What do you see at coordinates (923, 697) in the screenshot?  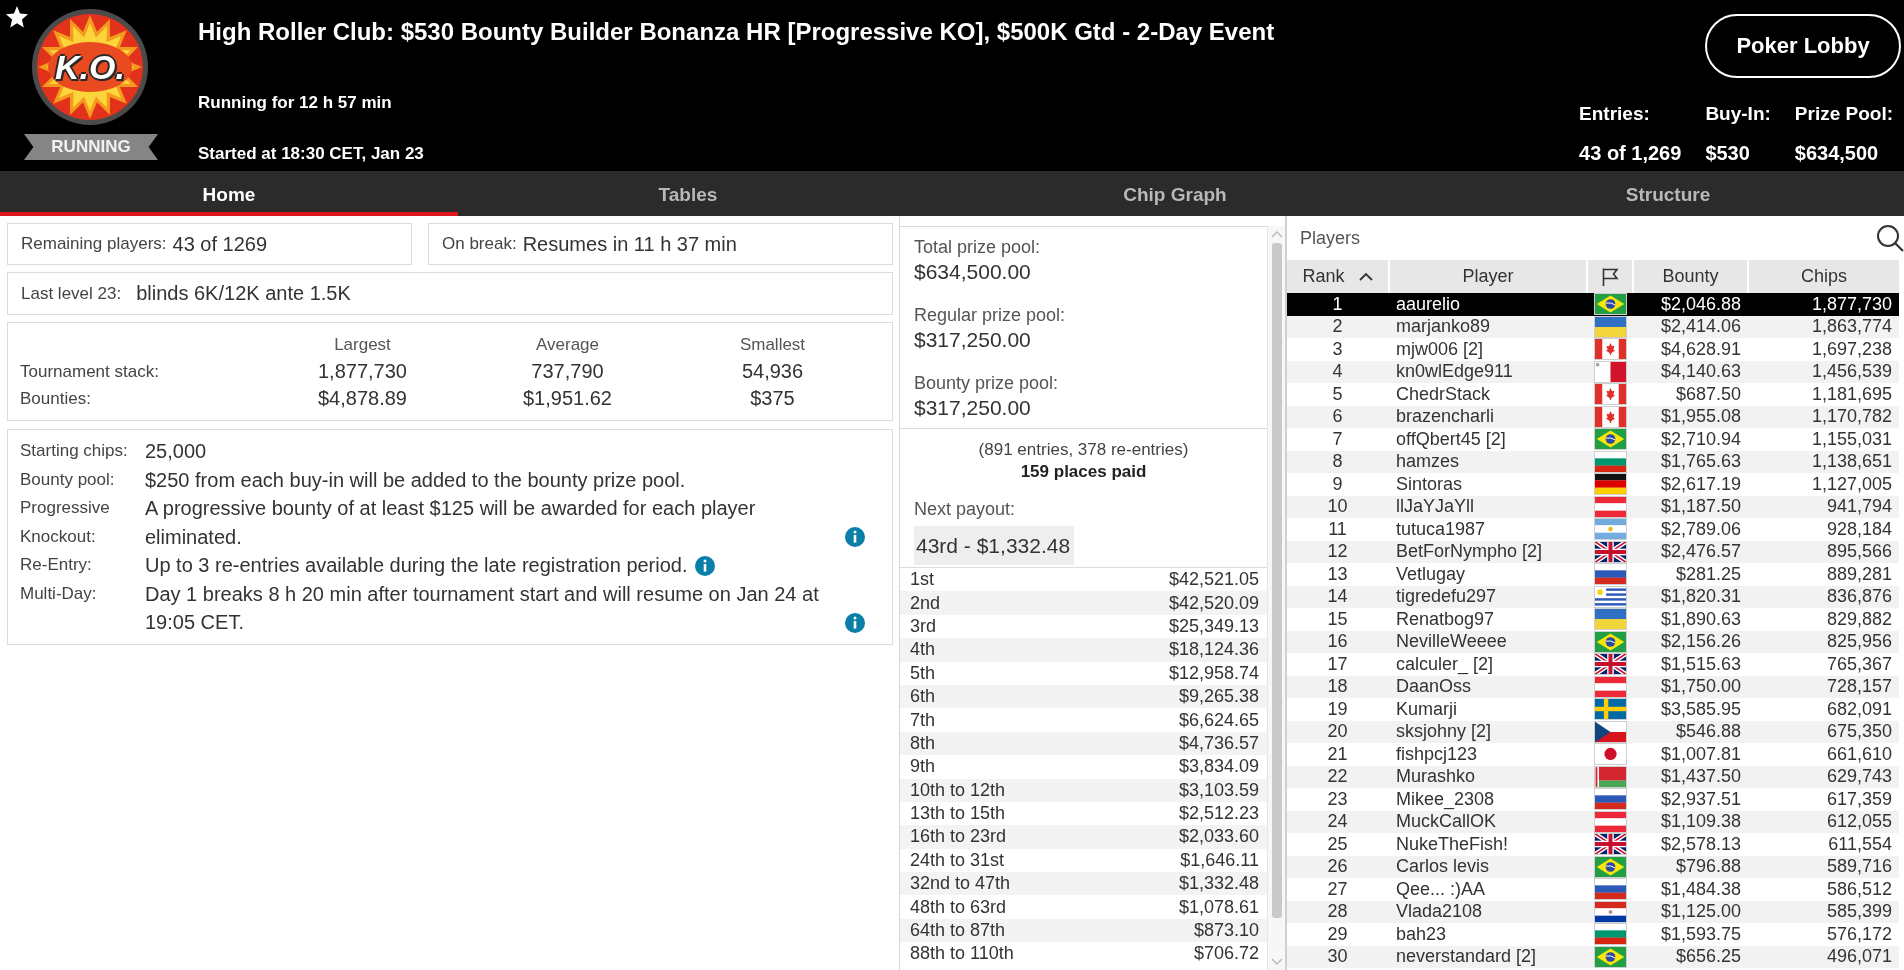 I see `payout-place: 6th` at bounding box center [923, 697].